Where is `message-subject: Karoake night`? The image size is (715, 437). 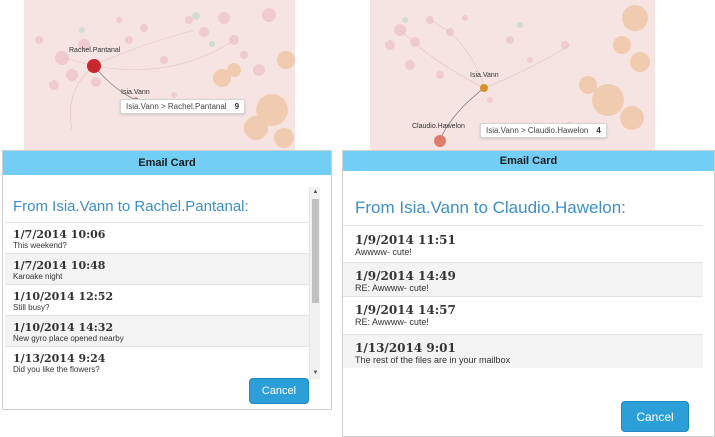
message-subject: Karoake night is located at coordinates (38, 276).